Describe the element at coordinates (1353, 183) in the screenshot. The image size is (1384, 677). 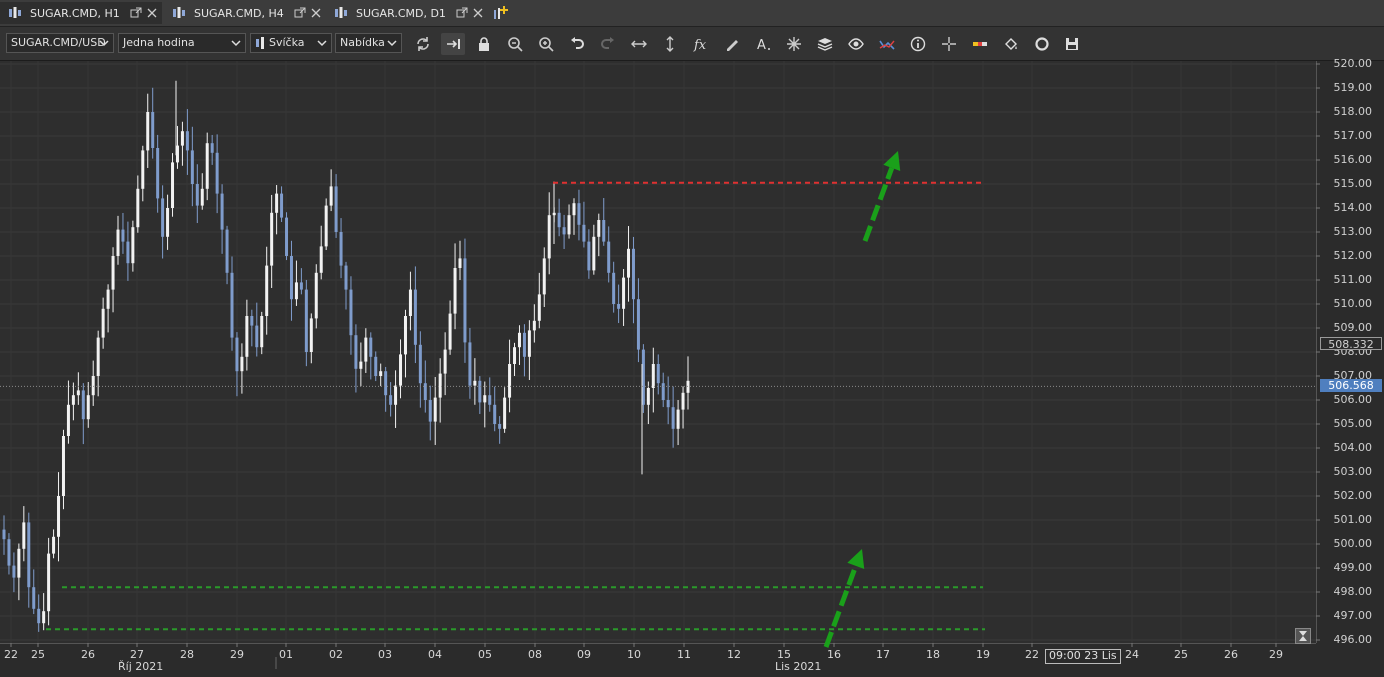
I see `price-tick-label: 515.00` at that location.